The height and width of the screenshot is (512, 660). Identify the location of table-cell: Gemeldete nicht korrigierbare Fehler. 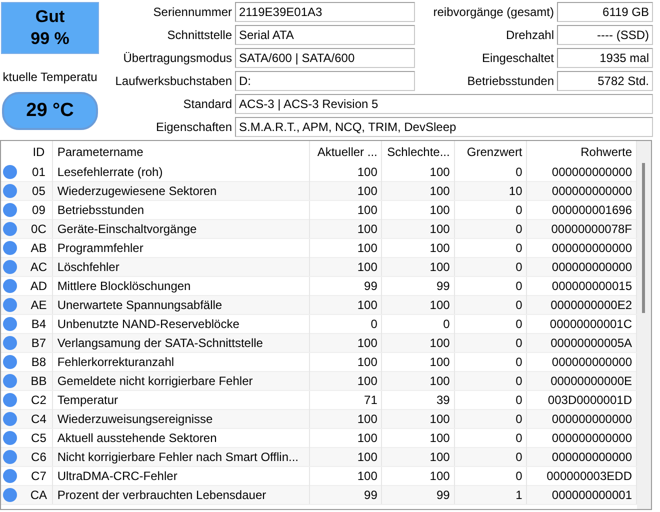
(181, 381).